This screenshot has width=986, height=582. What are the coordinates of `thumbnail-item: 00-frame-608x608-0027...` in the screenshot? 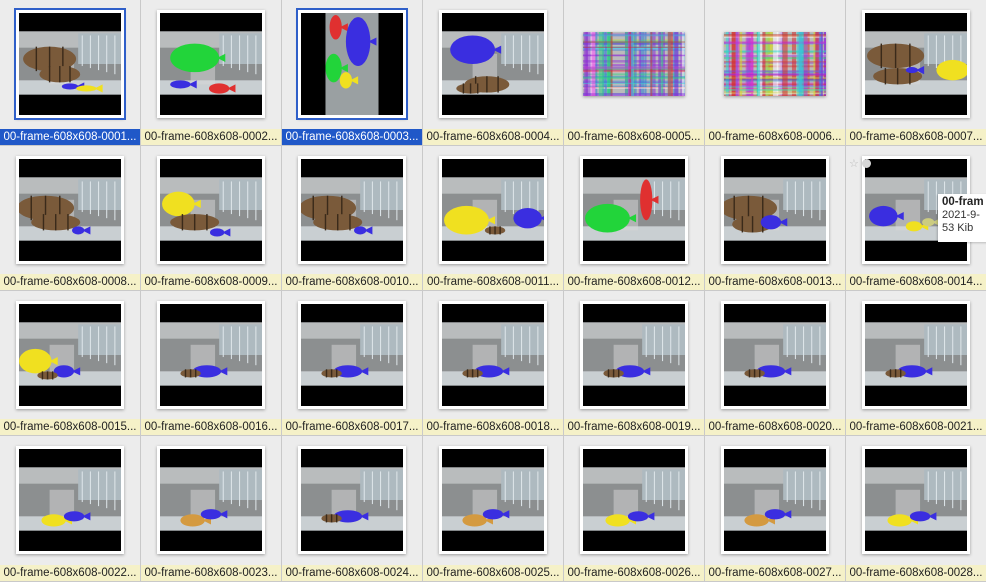 It's located at (775, 509).